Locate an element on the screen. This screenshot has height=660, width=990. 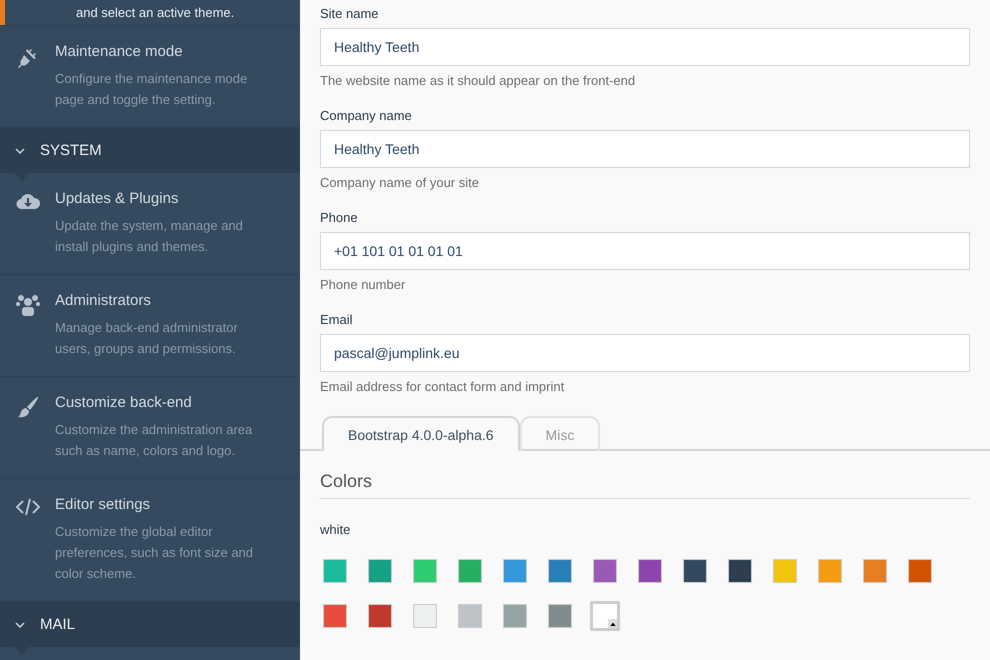
item-title: Updates & Plugins is located at coordinates (117, 198).